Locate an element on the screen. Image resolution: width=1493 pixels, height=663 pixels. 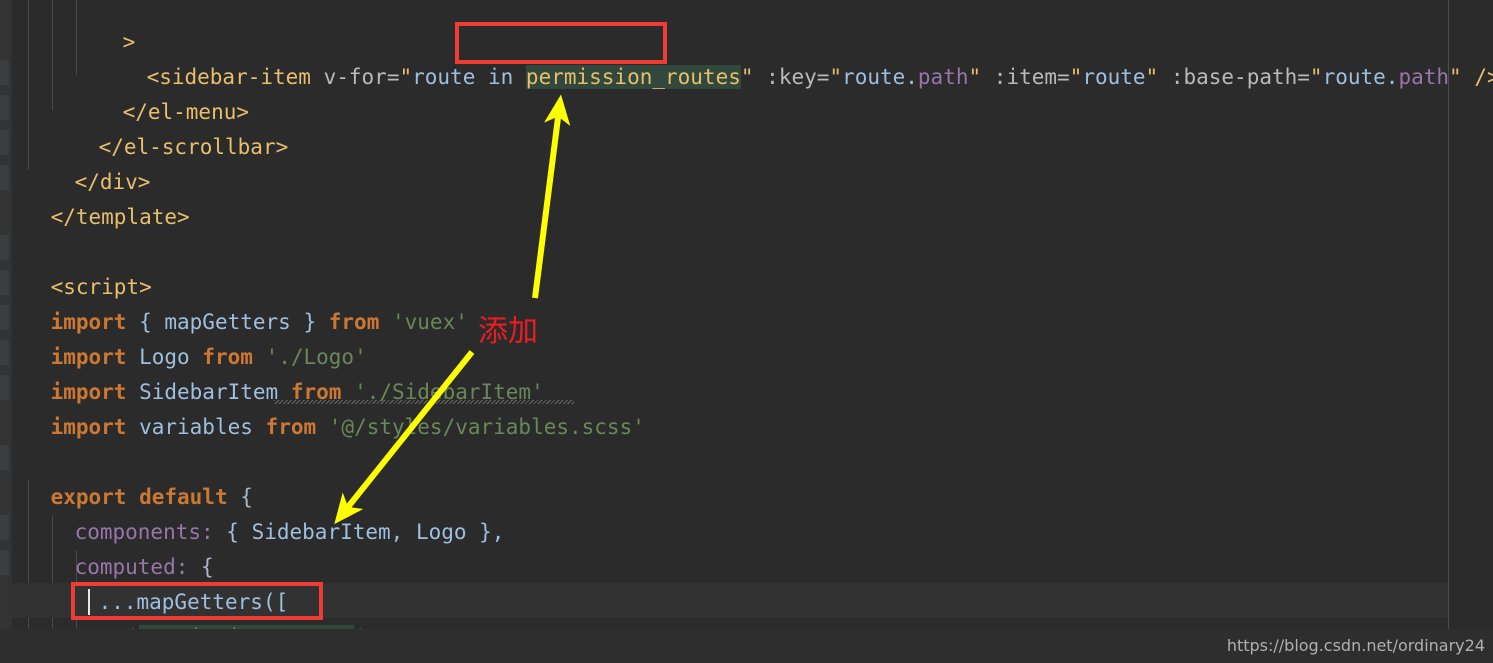
code-token-permission-routes-template: permission_routes is located at coordinates (633, 77).